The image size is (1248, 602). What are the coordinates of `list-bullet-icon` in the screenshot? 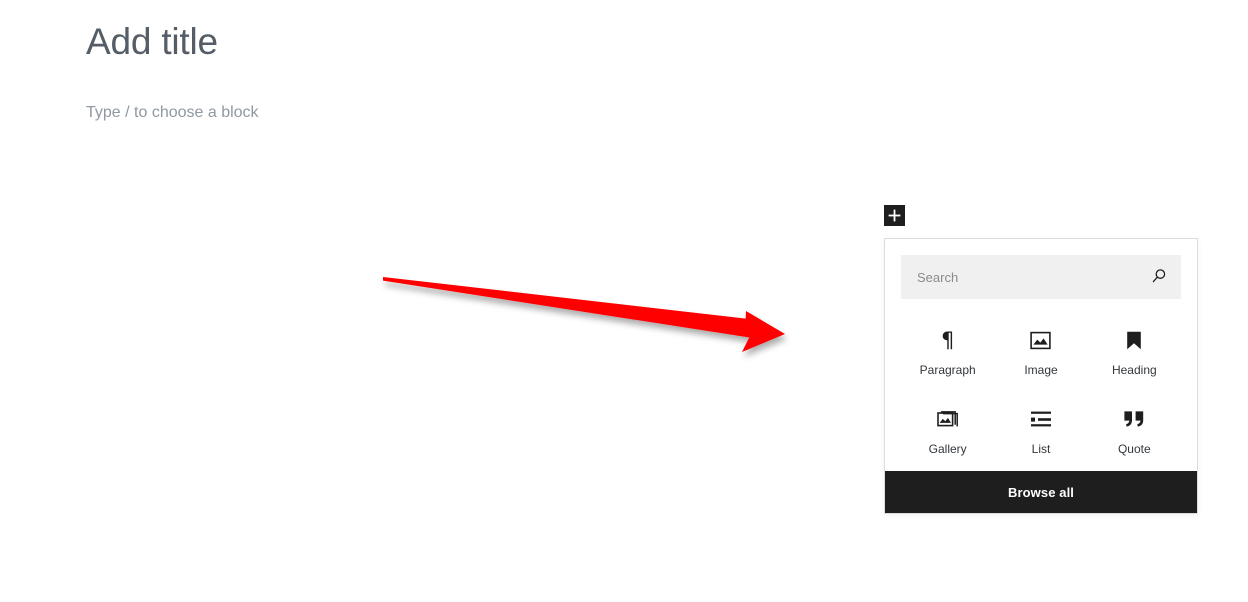 It's located at (1041, 419).